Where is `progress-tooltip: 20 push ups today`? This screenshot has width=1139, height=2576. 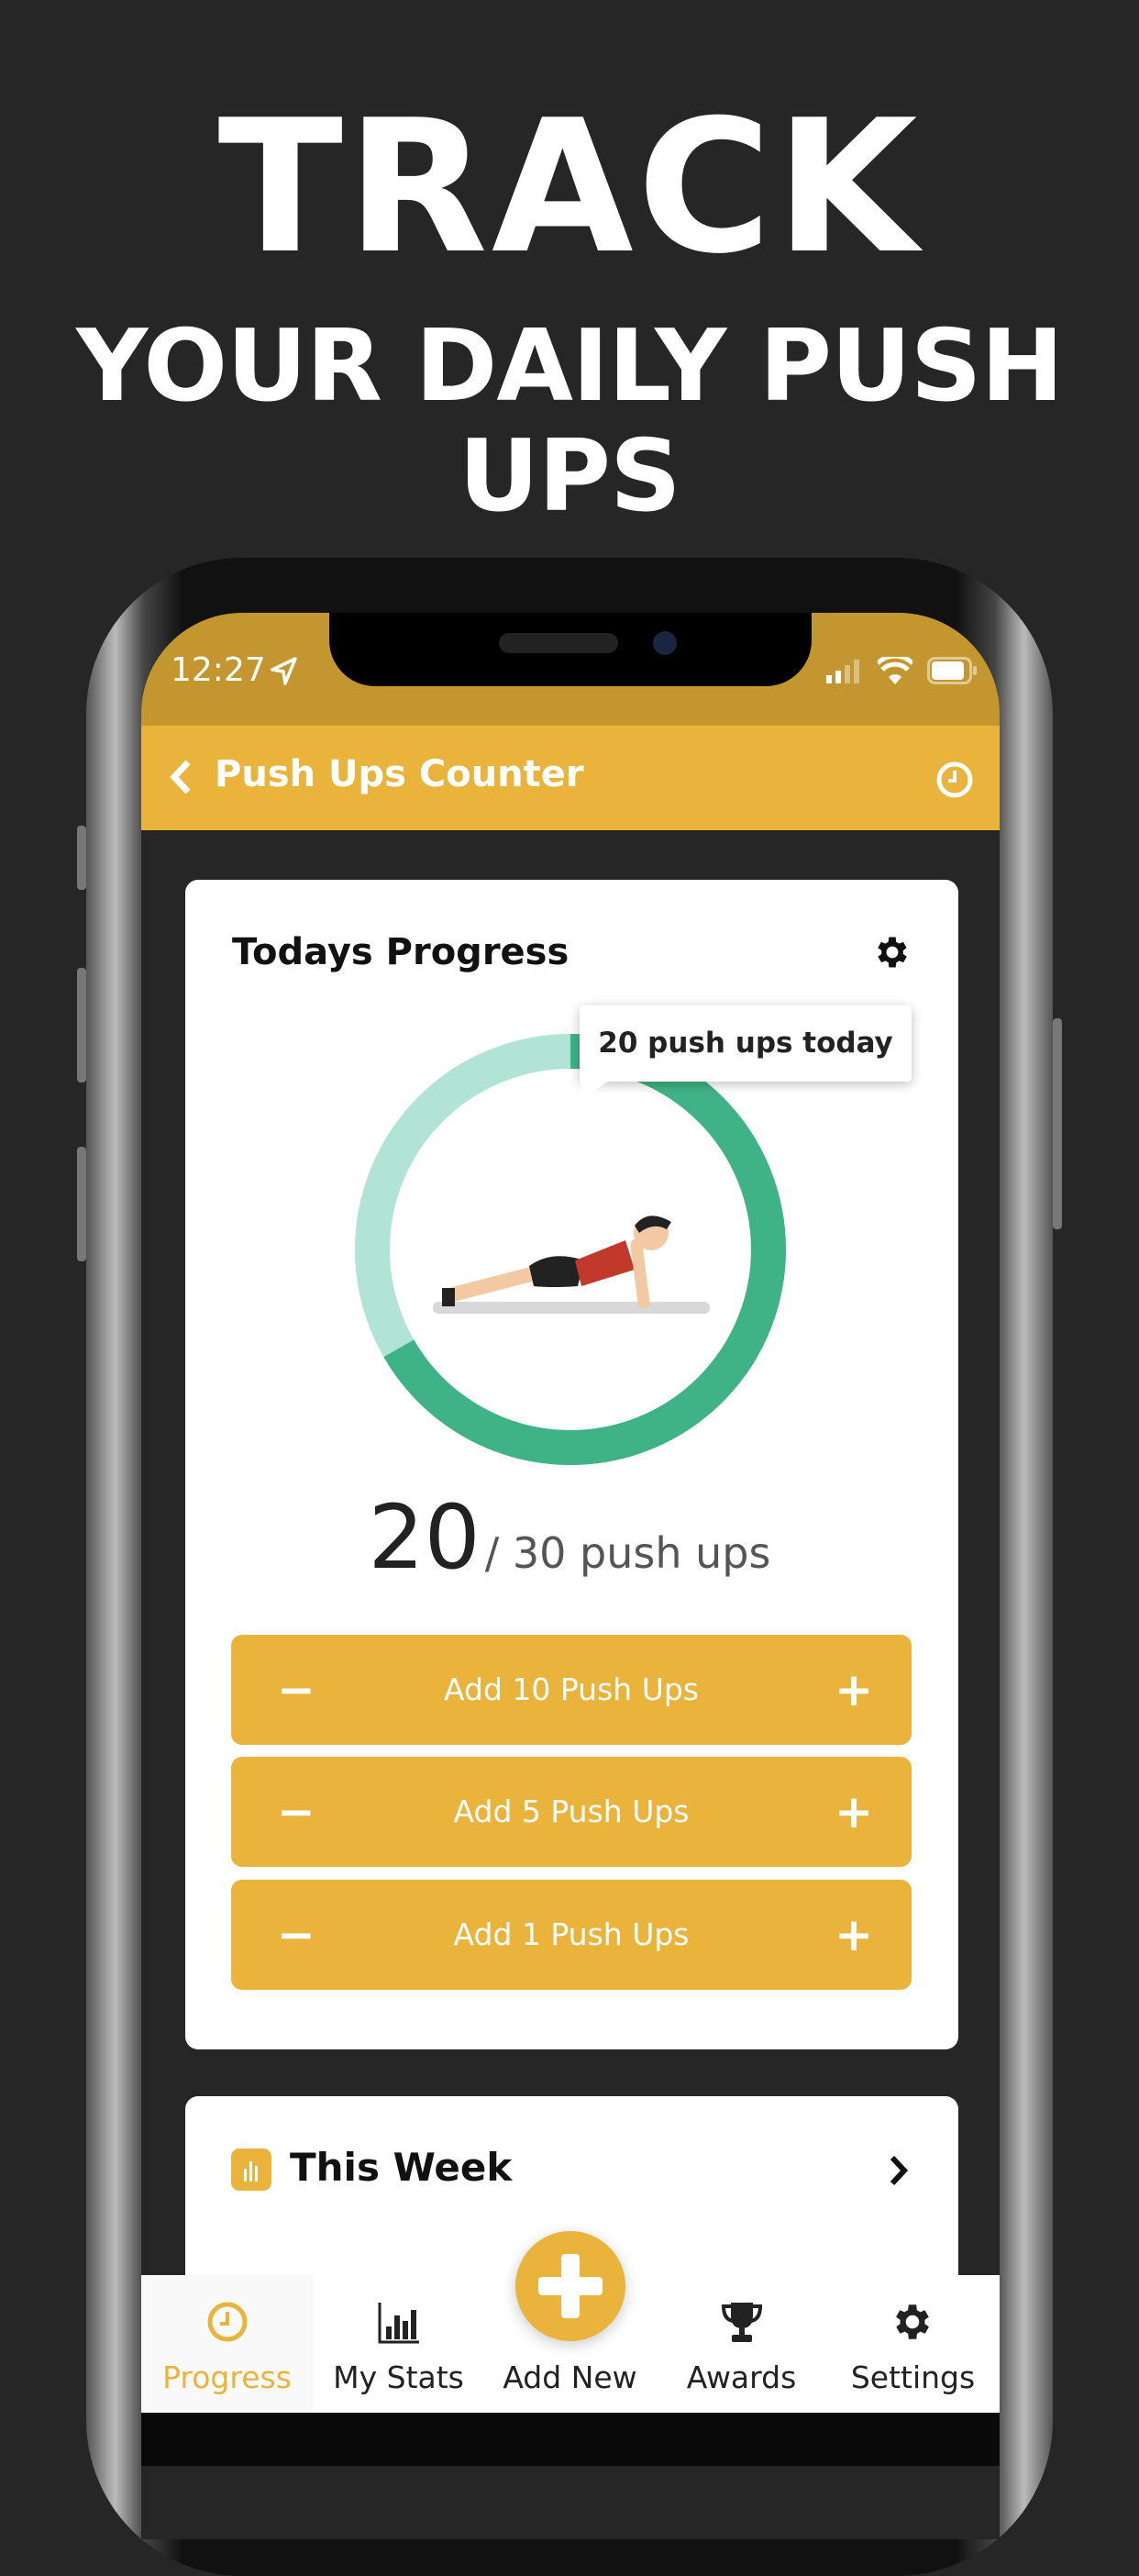 progress-tooltip: 20 push ups today is located at coordinates (746, 1043).